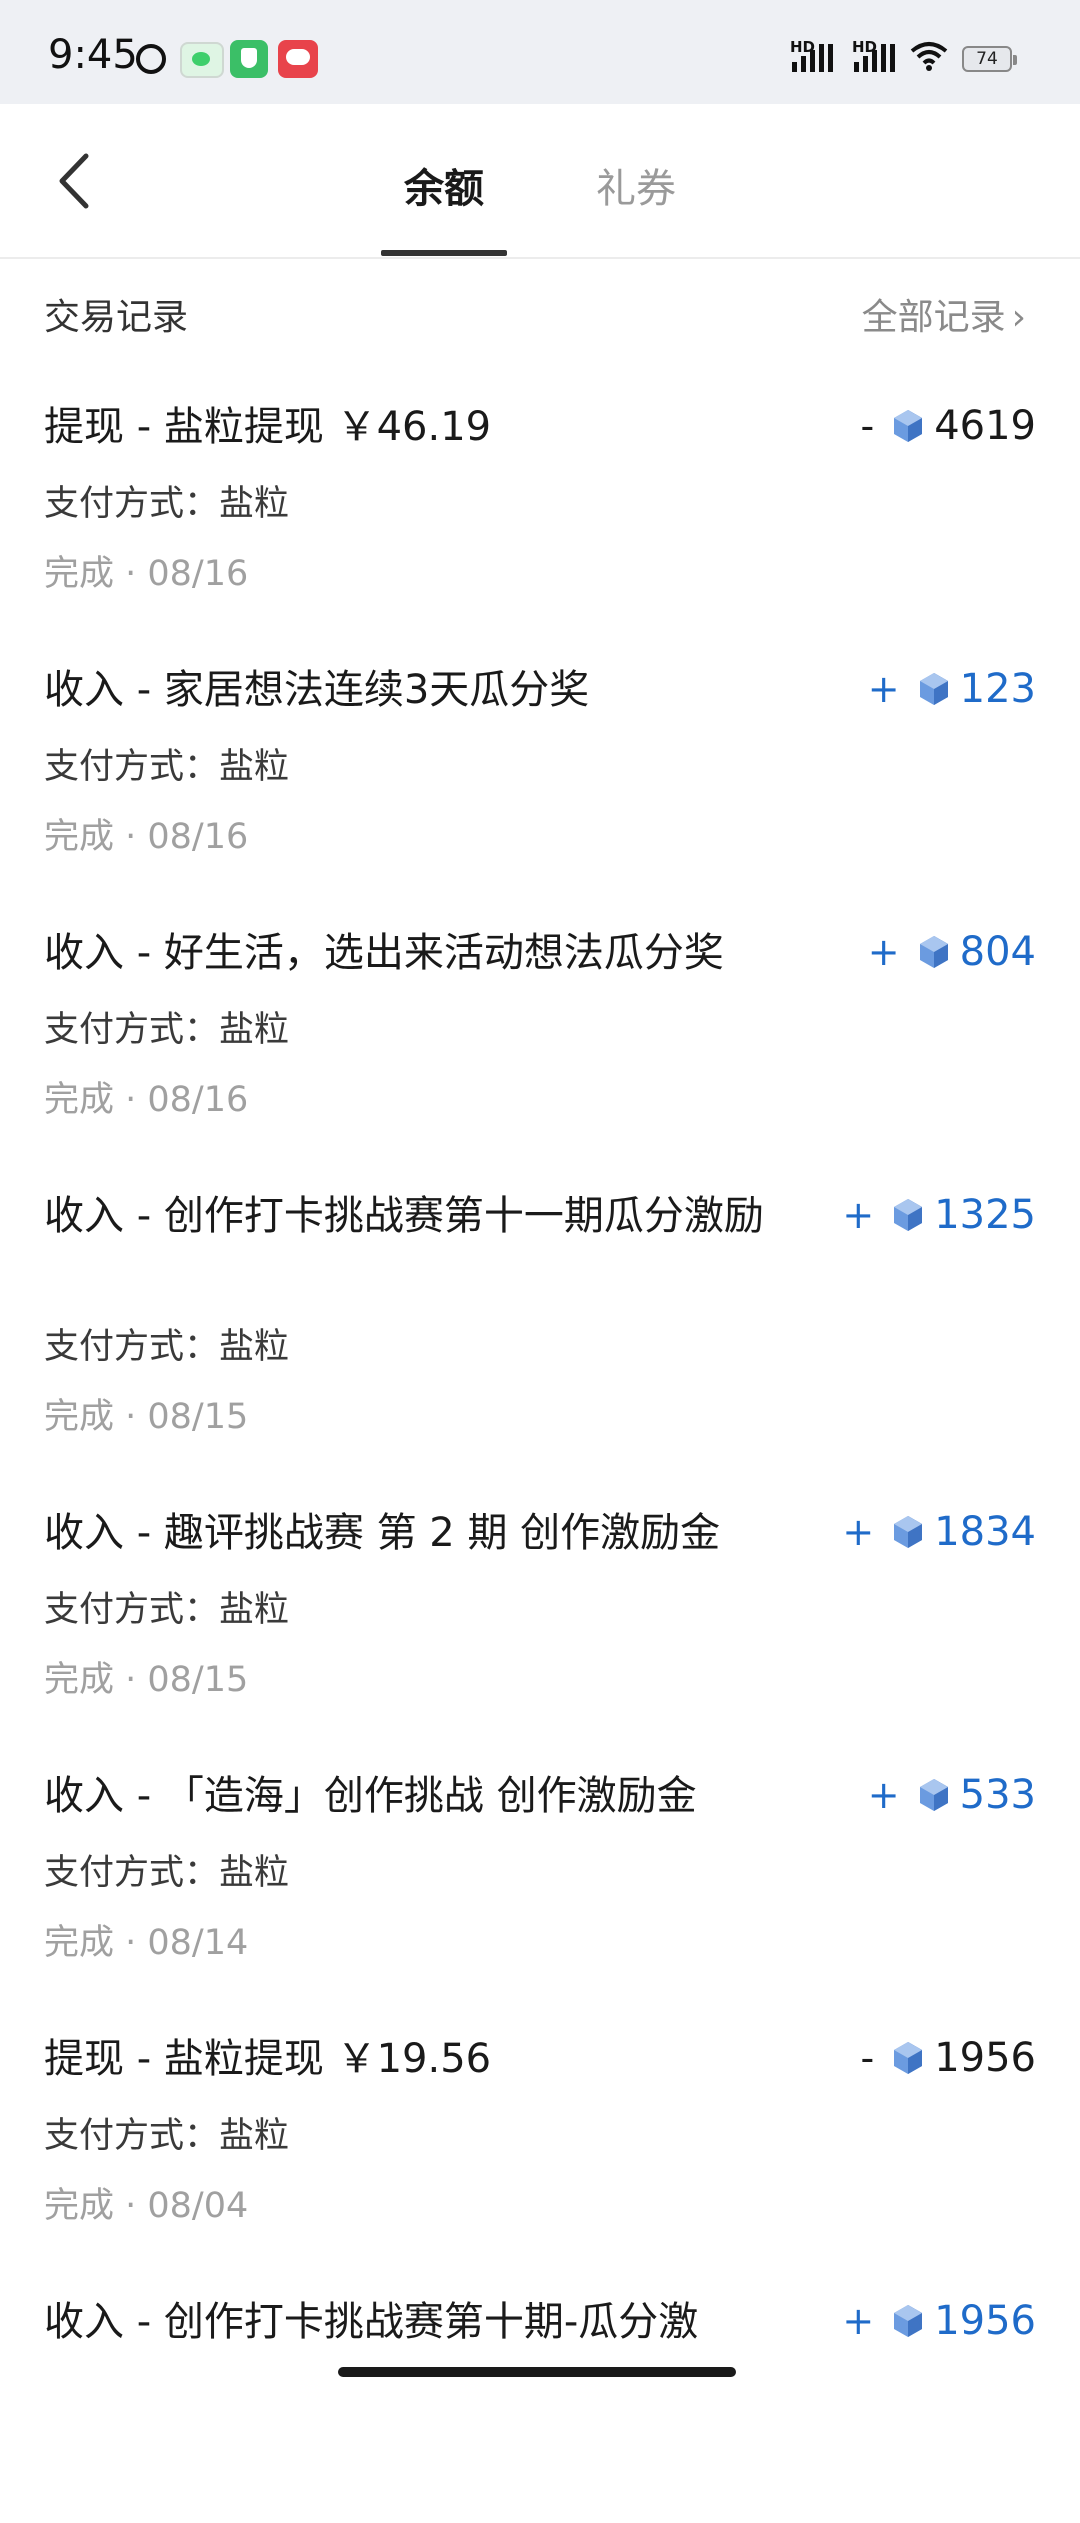 The height and width of the screenshot is (2523, 1080). What do you see at coordinates (317, 690) in the screenshot?
I see `transaction-title: 收入 - 家居想法连续3天瓜分奖` at bounding box center [317, 690].